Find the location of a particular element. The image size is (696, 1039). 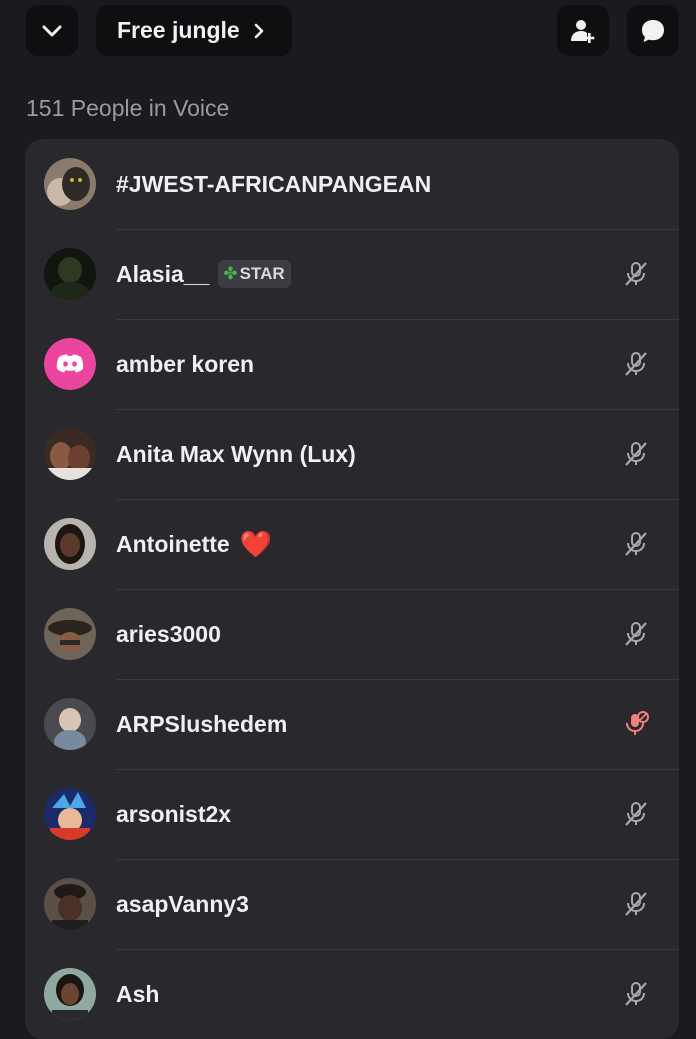

voice-count-heading: 151 People in Voice is located at coordinates (128, 108).